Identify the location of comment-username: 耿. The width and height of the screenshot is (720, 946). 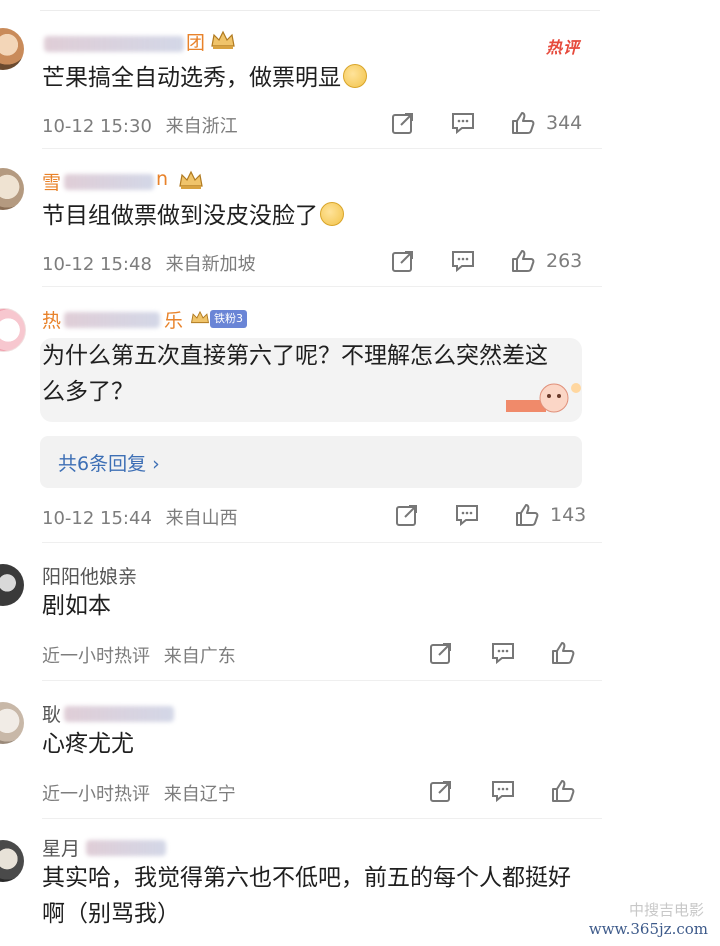
(51, 713).